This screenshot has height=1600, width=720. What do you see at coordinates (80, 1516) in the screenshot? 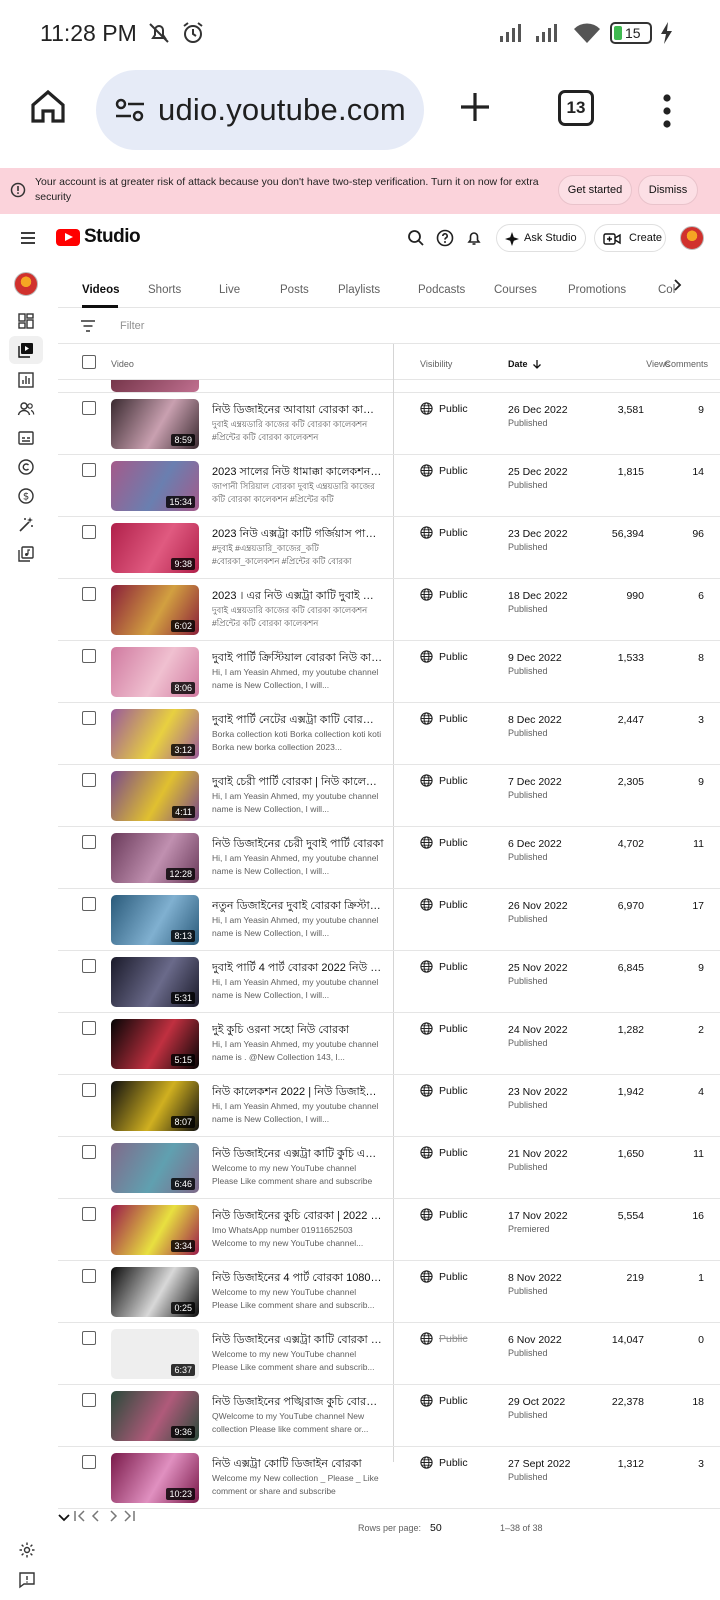
I see `first-page-icon` at bounding box center [80, 1516].